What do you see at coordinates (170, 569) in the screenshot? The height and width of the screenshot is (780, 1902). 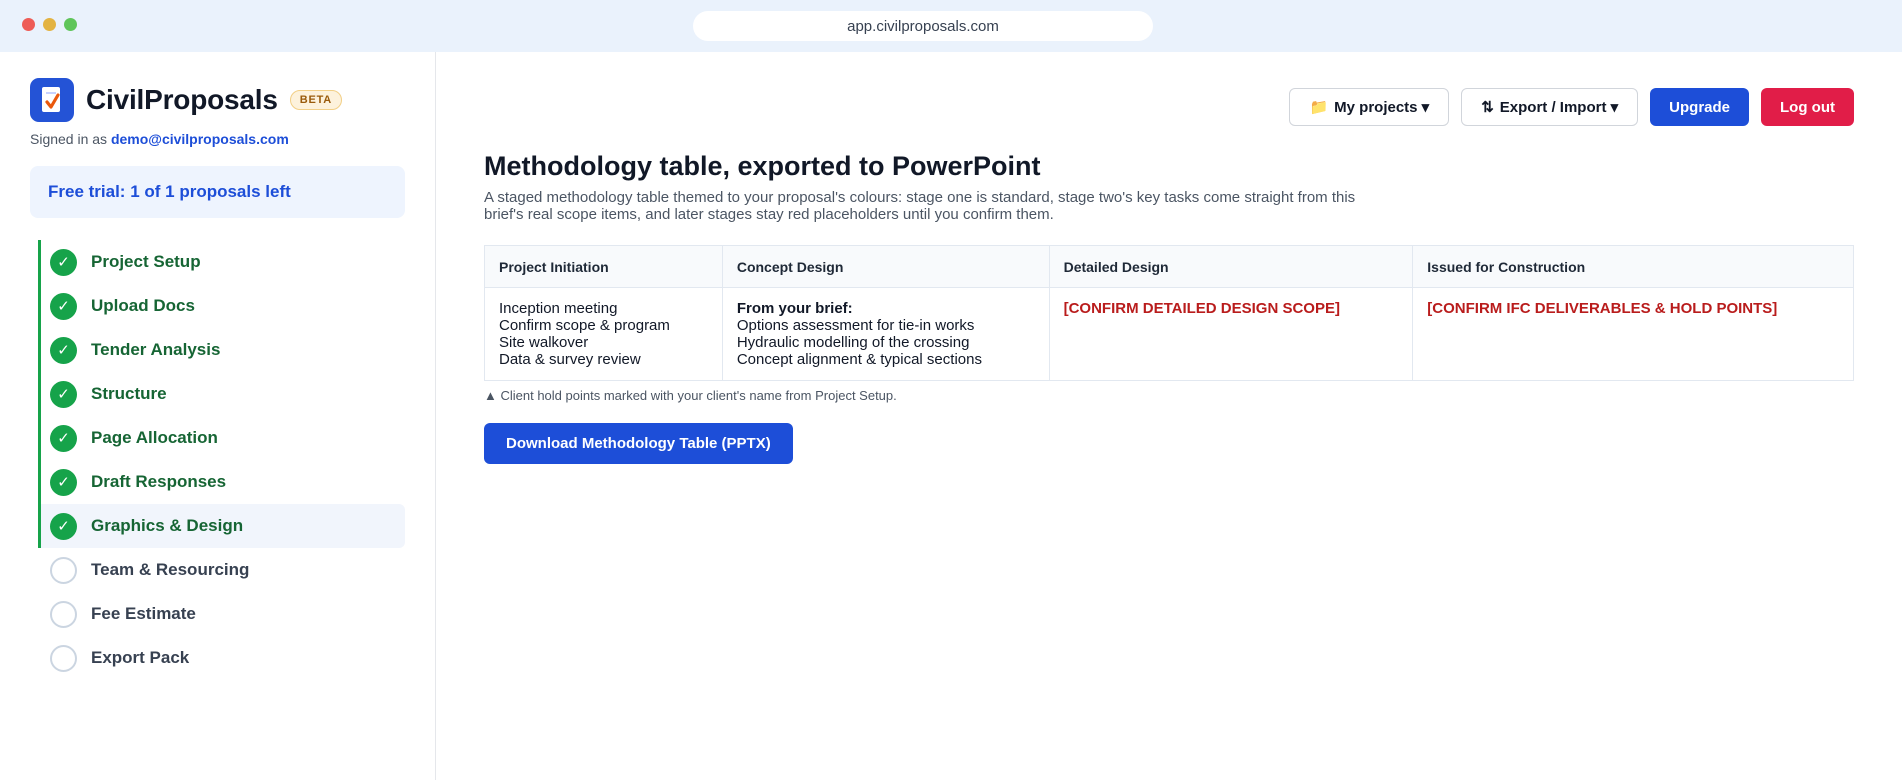 I see `step-label: Team & Resourcing` at bounding box center [170, 569].